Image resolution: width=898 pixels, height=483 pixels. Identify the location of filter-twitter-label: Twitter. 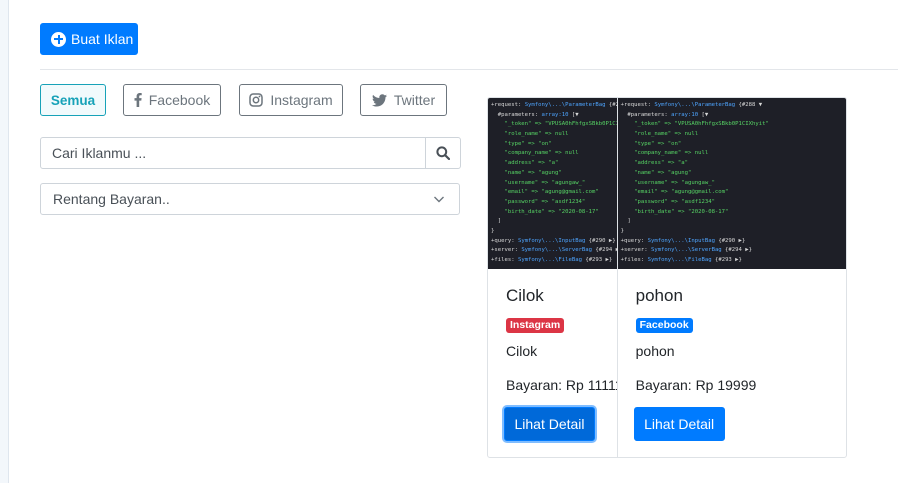
(414, 100).